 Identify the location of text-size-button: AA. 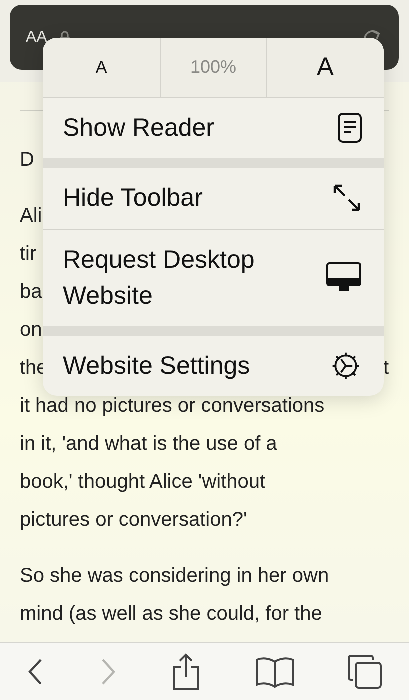
(37, 37).